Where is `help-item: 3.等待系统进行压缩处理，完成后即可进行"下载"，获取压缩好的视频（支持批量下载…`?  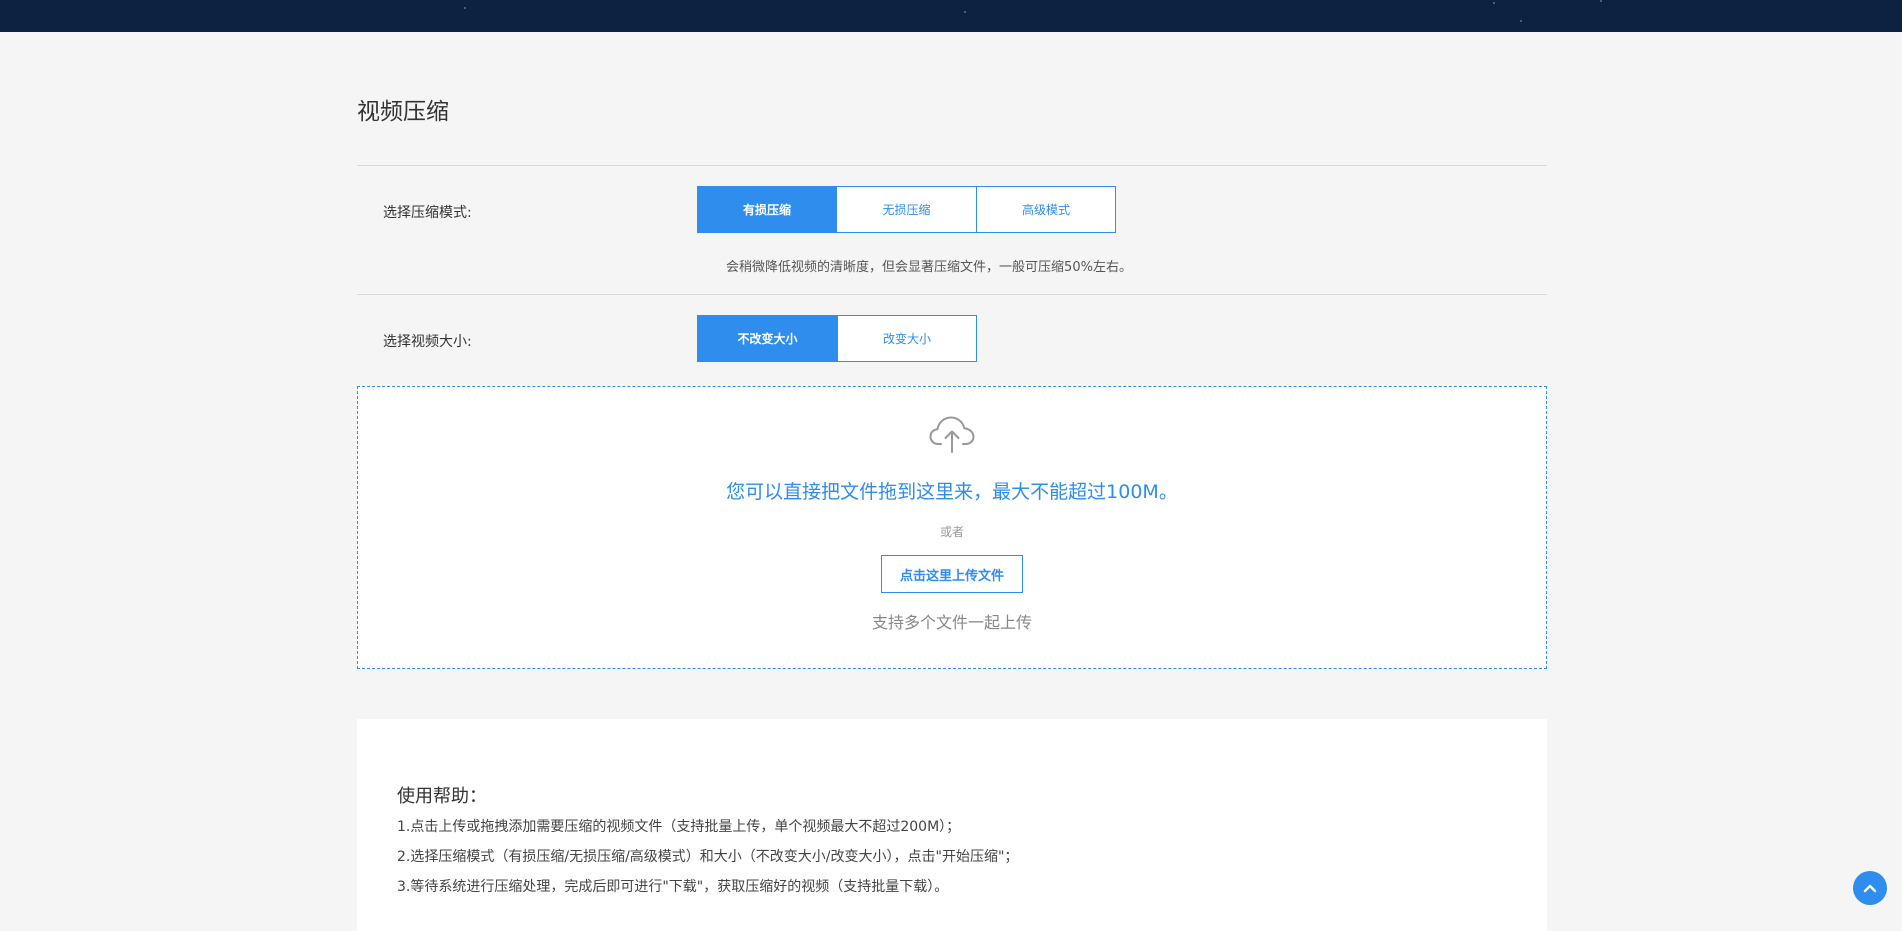
help-item: 3.等待系统进行压缩处理，完成后即可进行"下载"，获取压缩好的视频（支持批量下载… is located at coordinates (673, 887).